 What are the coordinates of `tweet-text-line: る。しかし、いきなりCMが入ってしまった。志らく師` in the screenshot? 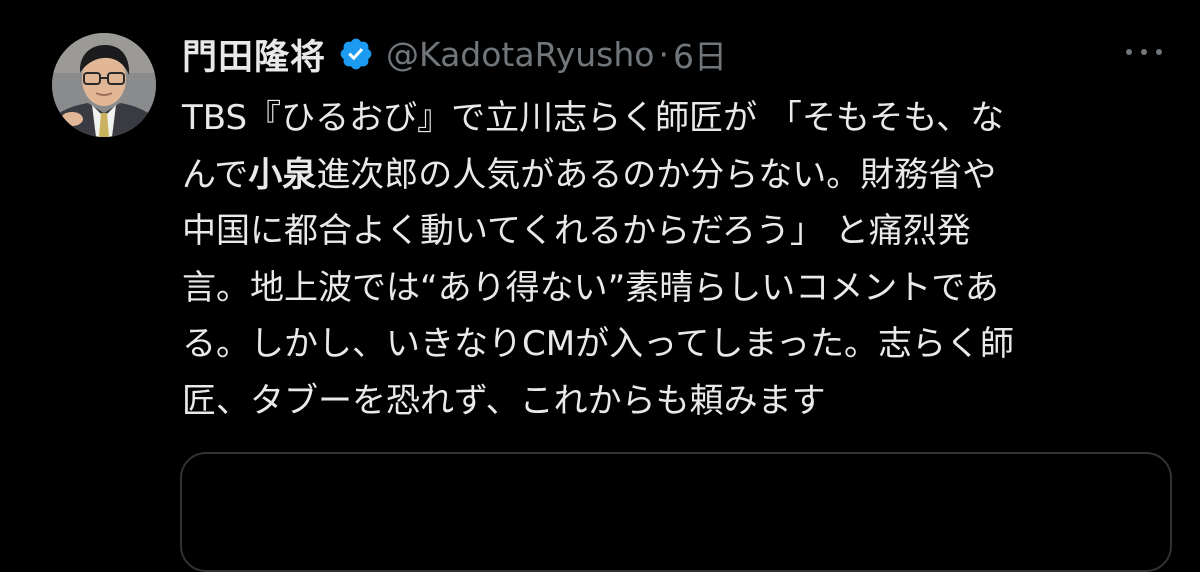 It's located at (669, 344).